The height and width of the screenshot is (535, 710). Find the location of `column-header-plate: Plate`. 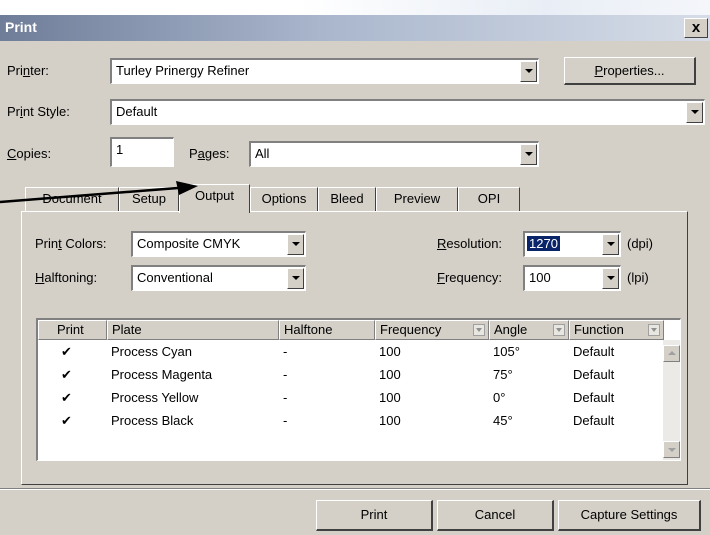

column-header-plate: Plate is located at coordinates (193, 330).